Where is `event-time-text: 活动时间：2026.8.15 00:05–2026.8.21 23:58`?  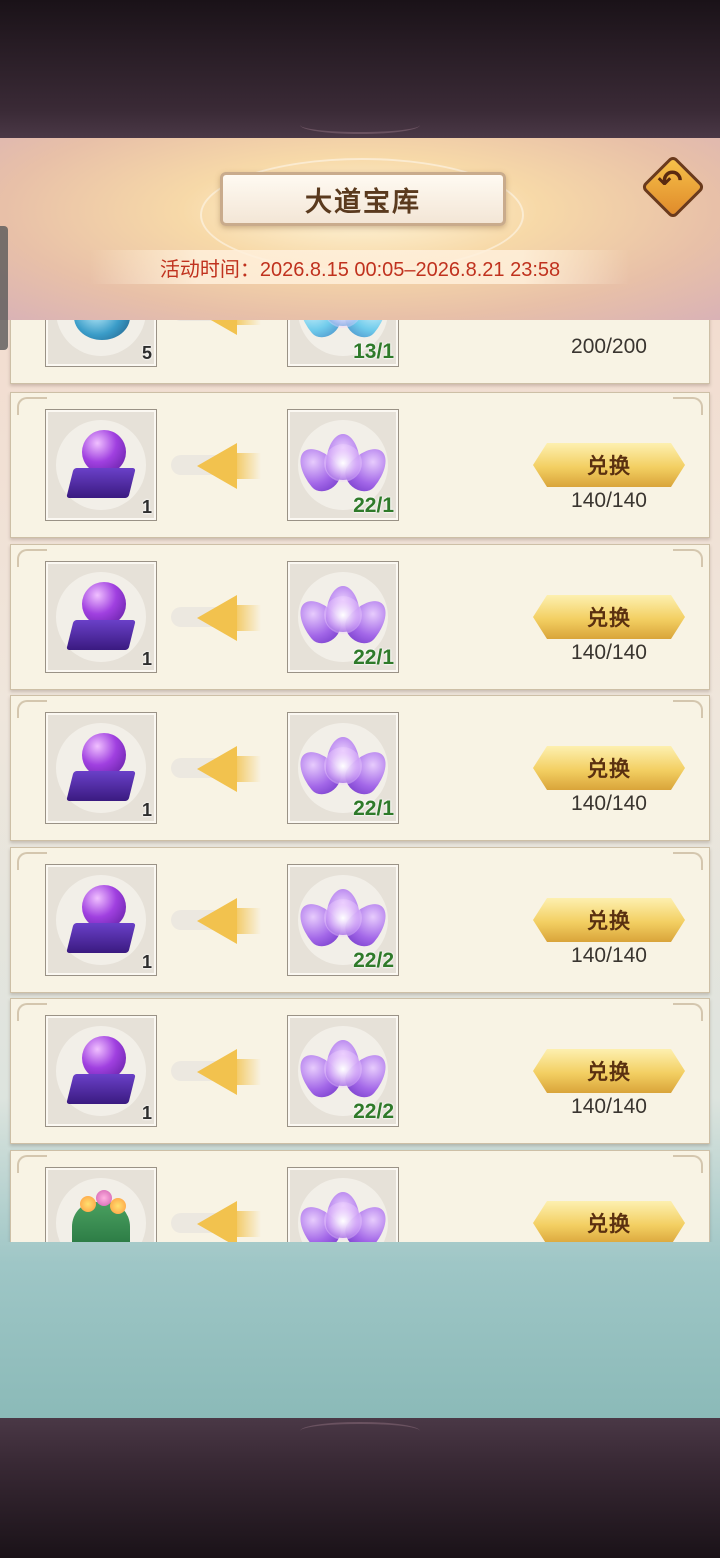
event-time-text: 活动时间：2026.8.15 00:05–2026.8.21 23:58 is located at coordinates (360, 267).